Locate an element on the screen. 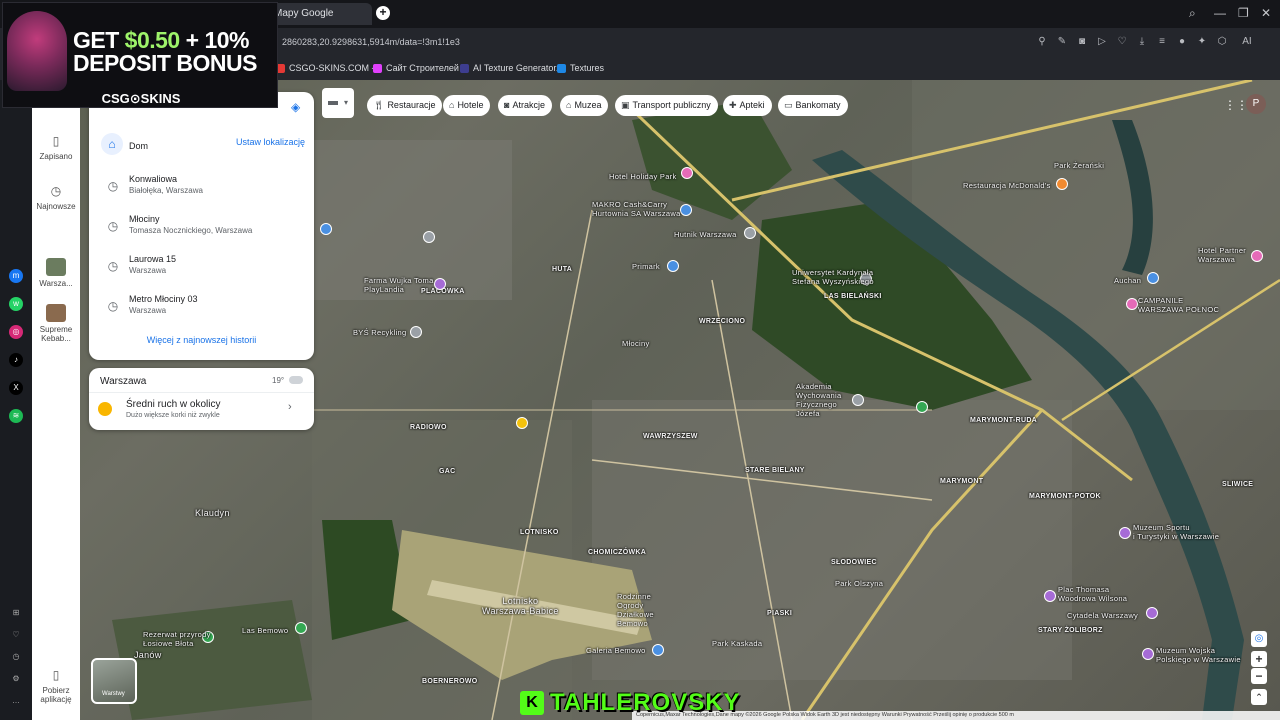 The height and width of the screenshot is (720, 1280). poi-hotel-partner: Hotel Partner Warszawa is located at coordinates (1222, 255).